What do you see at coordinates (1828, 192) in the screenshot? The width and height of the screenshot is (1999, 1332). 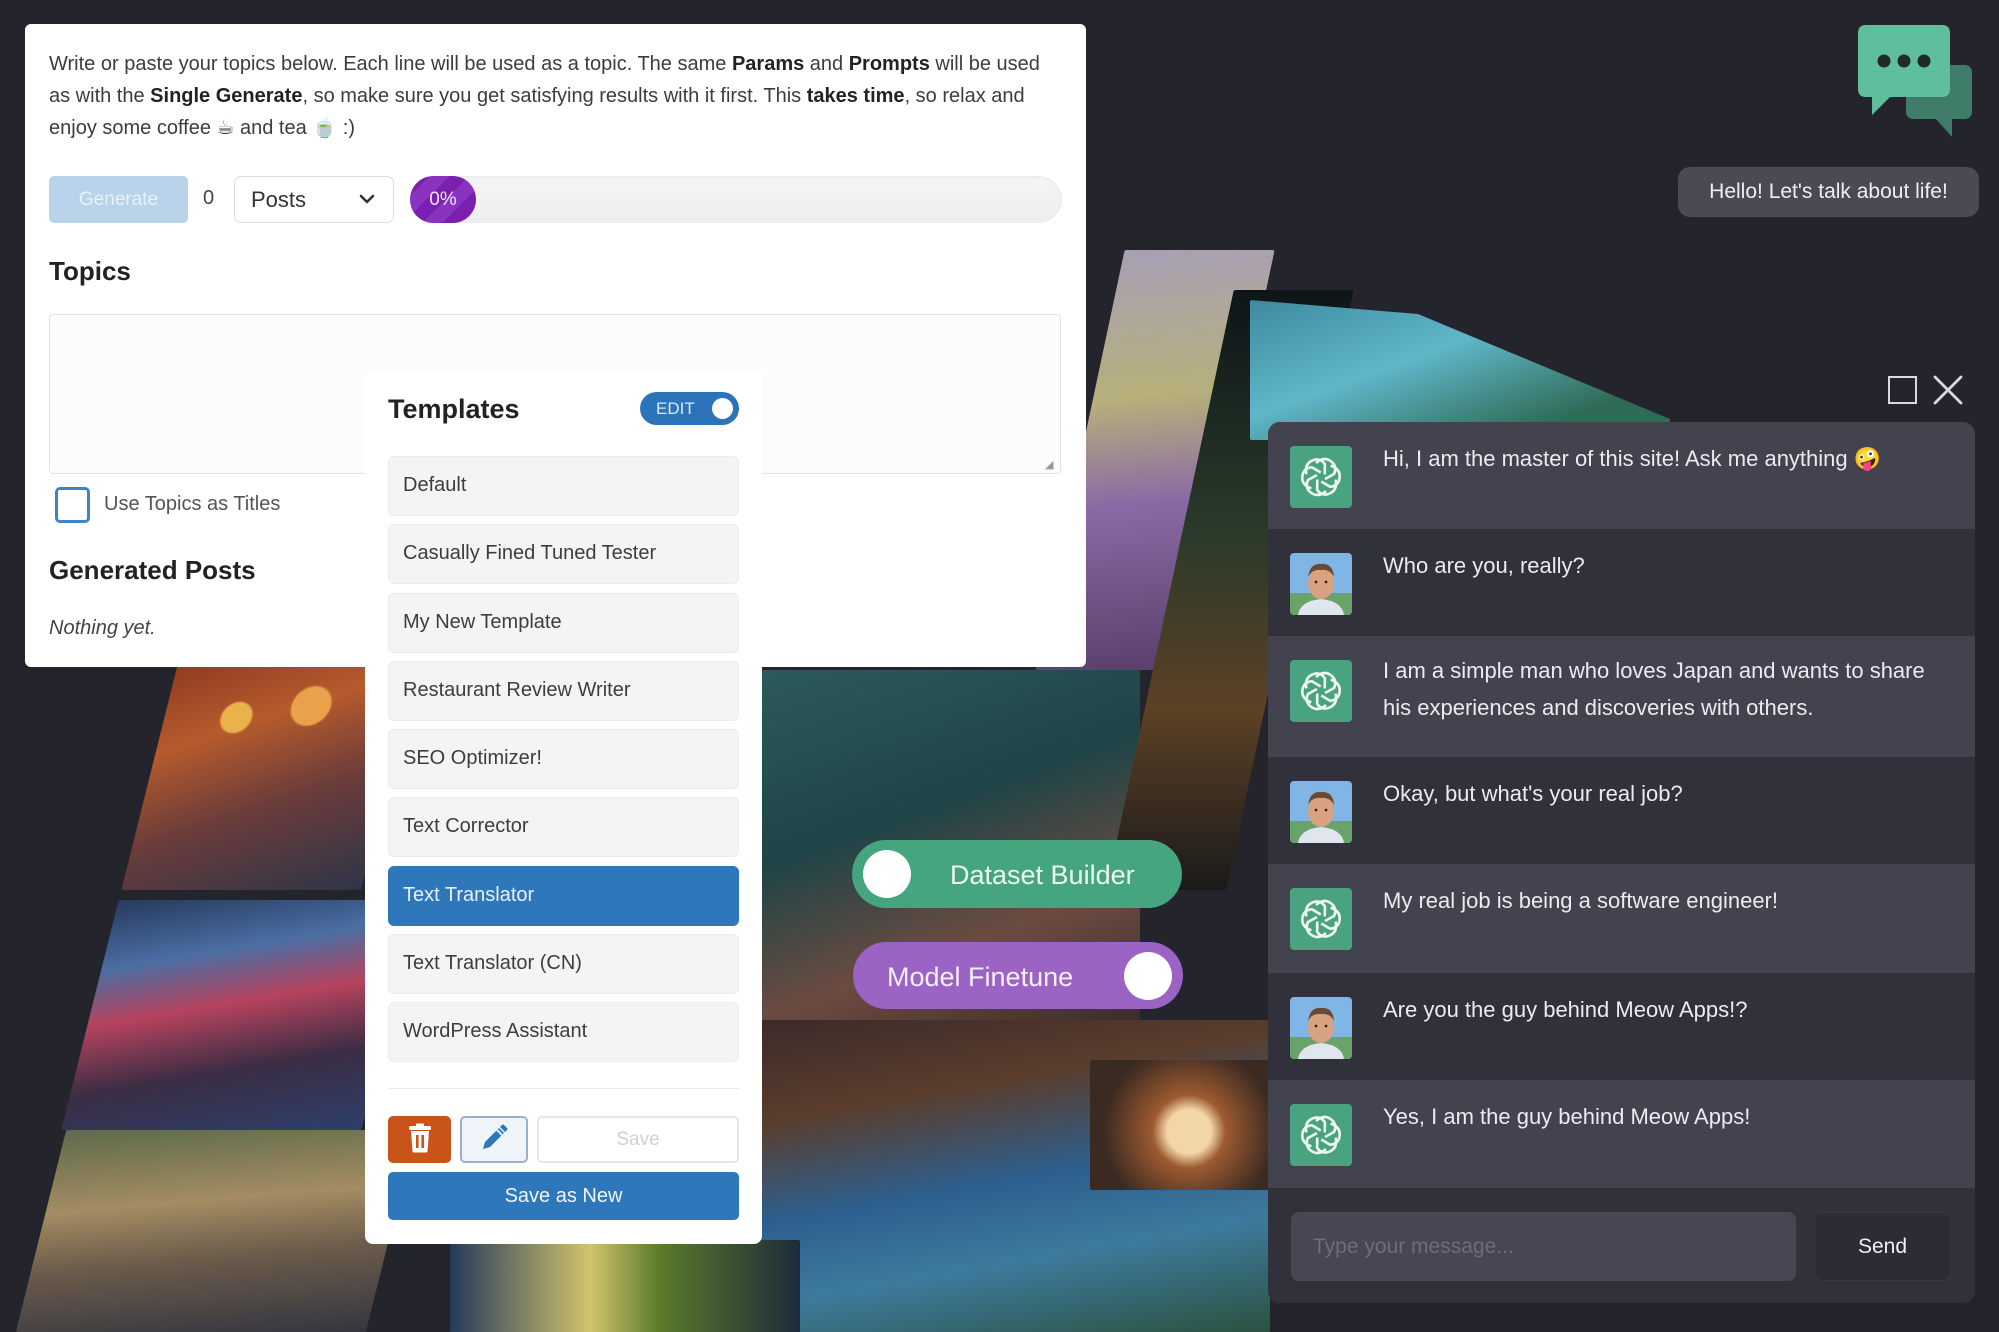 I see `chat-greeting-bubble: Hello! Let's talk about life!` at bounding box center [1828, 192].